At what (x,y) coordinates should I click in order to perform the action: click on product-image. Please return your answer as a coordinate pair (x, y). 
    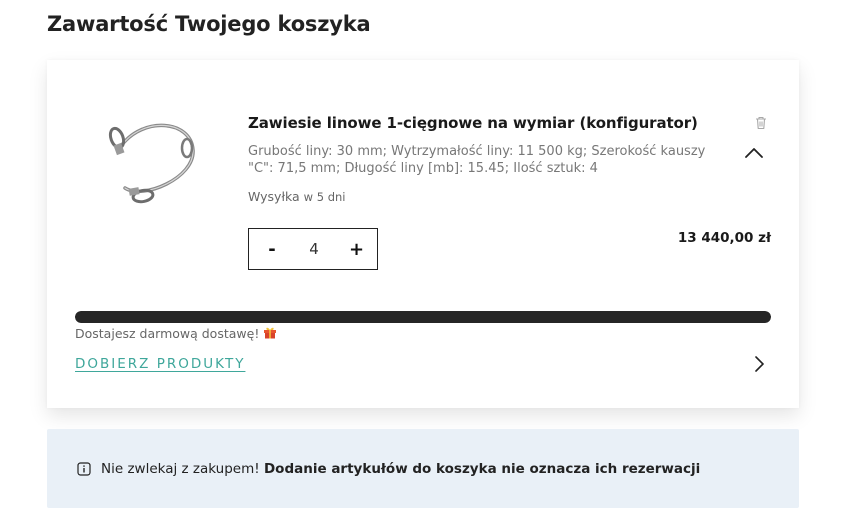
    Looking at the image, I should click on (153, 161).